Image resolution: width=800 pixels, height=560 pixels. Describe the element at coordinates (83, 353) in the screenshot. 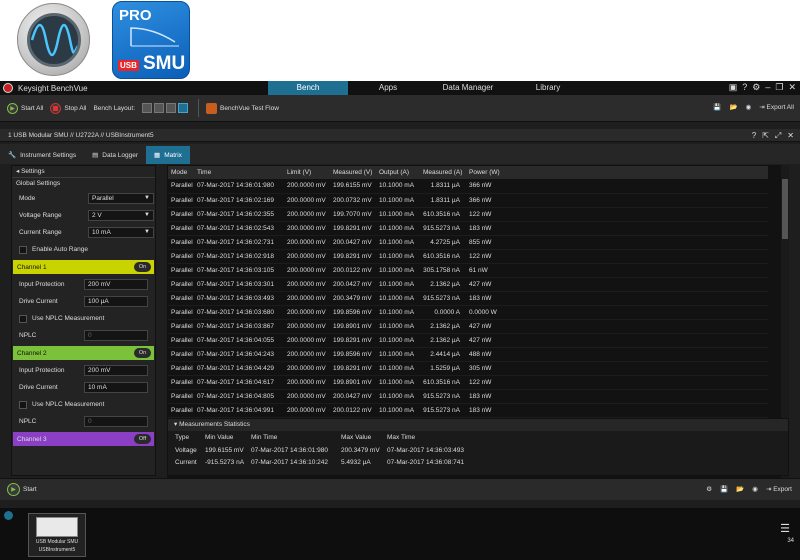

I see `channel-2-header: Channel 2 On` at that location.